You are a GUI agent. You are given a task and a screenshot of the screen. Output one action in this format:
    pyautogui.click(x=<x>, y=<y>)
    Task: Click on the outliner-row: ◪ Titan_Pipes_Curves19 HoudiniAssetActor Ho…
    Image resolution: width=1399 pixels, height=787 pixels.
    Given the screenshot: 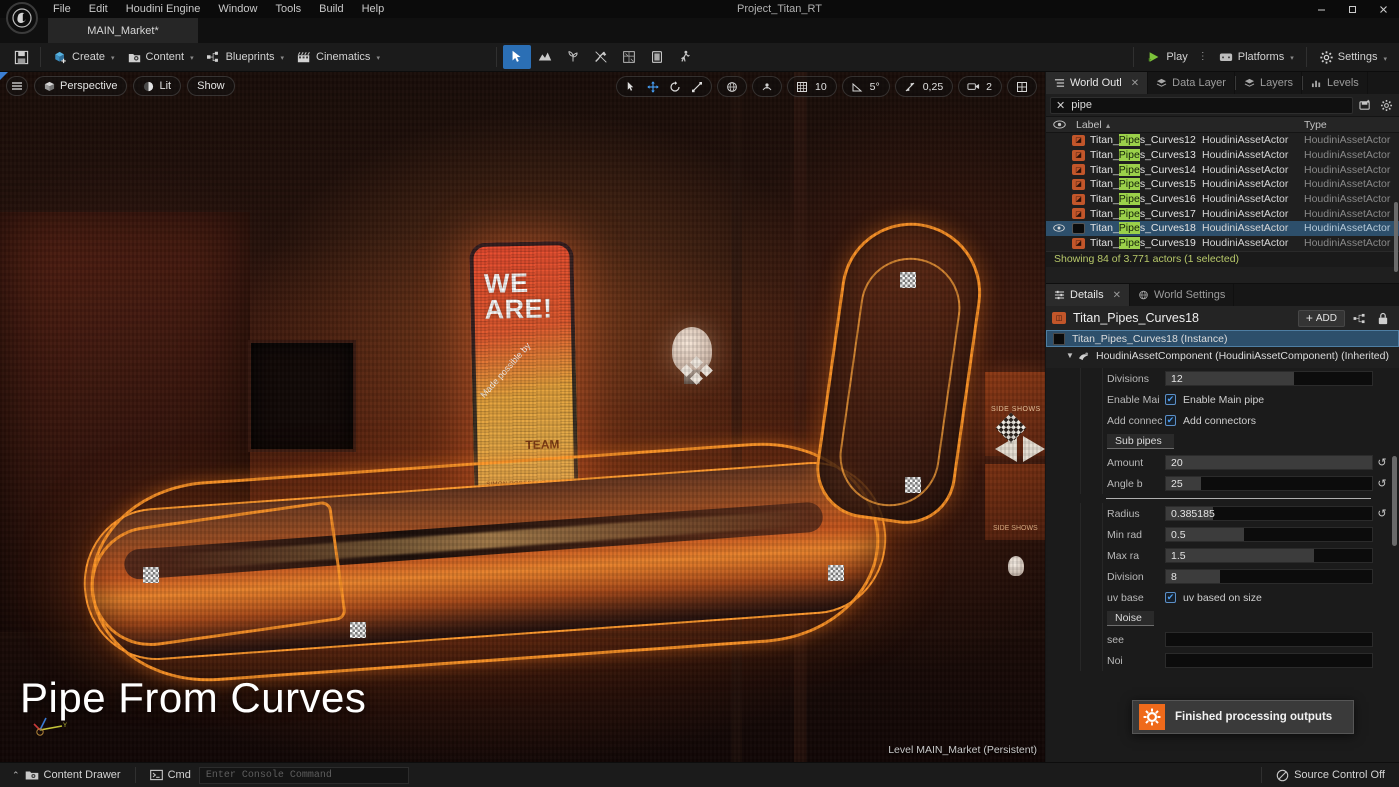 What is the action you would take?
    pyautogui.click(x=1222, y=243)
    